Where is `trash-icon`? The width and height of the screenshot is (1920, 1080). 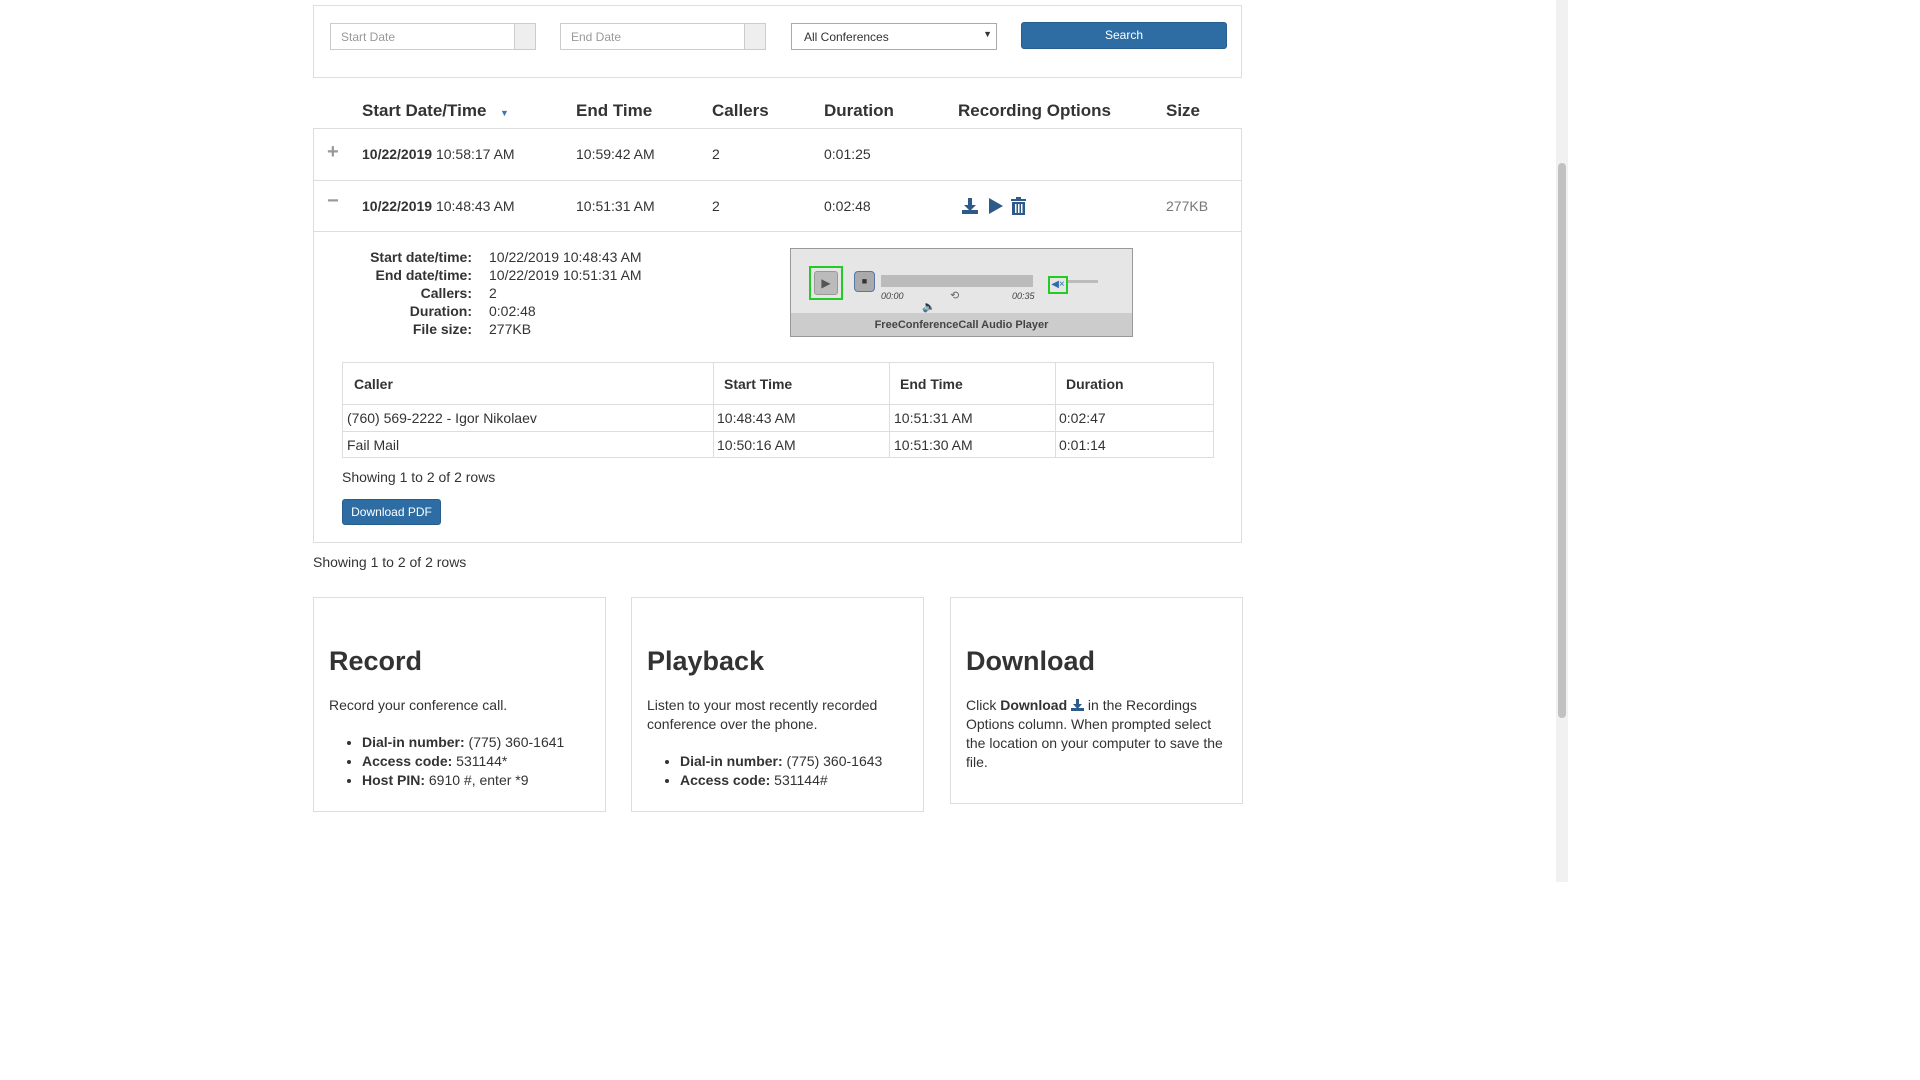 trash-icon is located at coordinates (1018, 206).